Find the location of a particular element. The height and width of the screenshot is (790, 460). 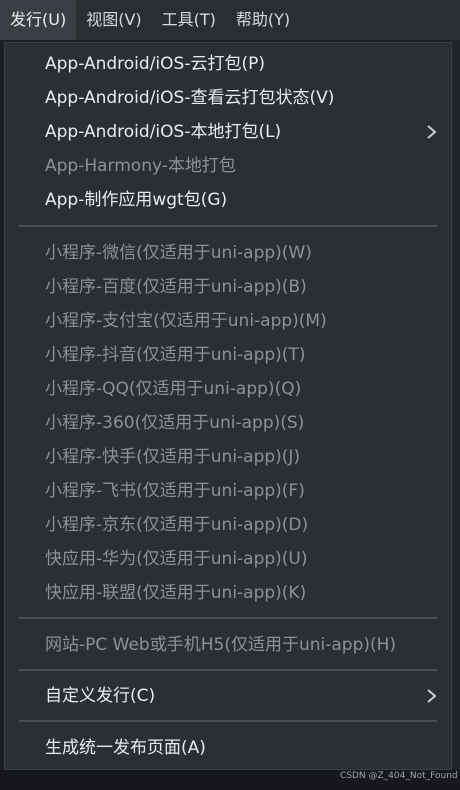

menu-item-app-cloud-pack-status: App-Android/iOS-查看云打包状态(V) is located at coordinates (228, 98).